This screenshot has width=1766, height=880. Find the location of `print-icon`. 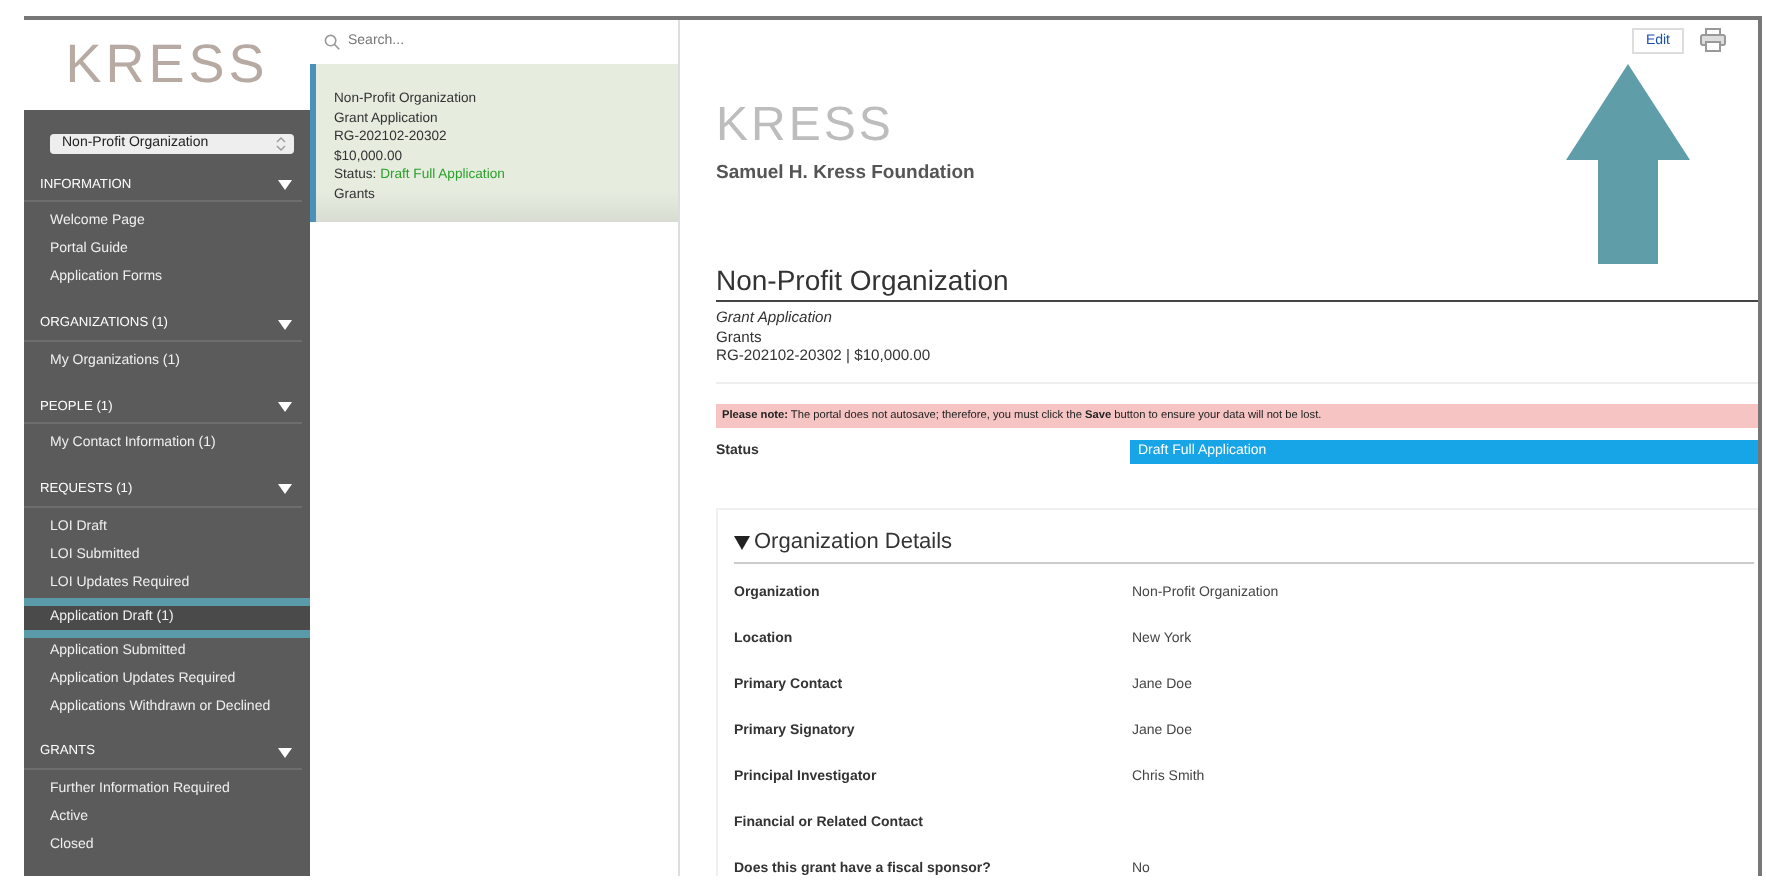

print-icon is located at coordinates (1713, 40).